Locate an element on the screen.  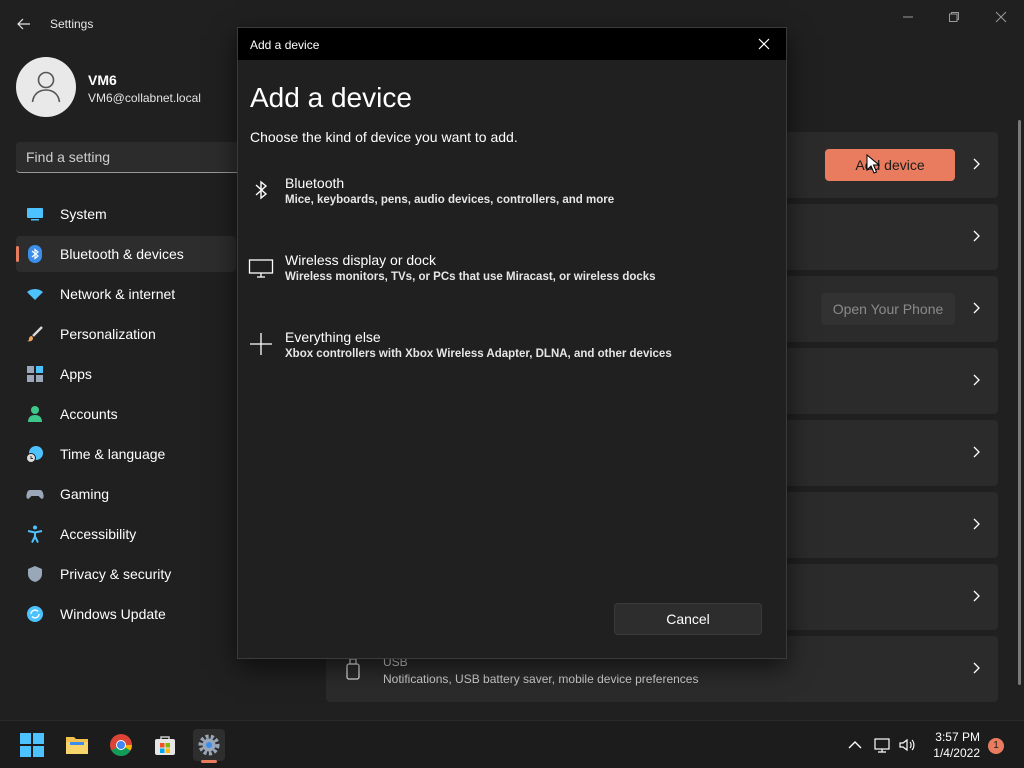
start-button is located at coordinates (32, 745).